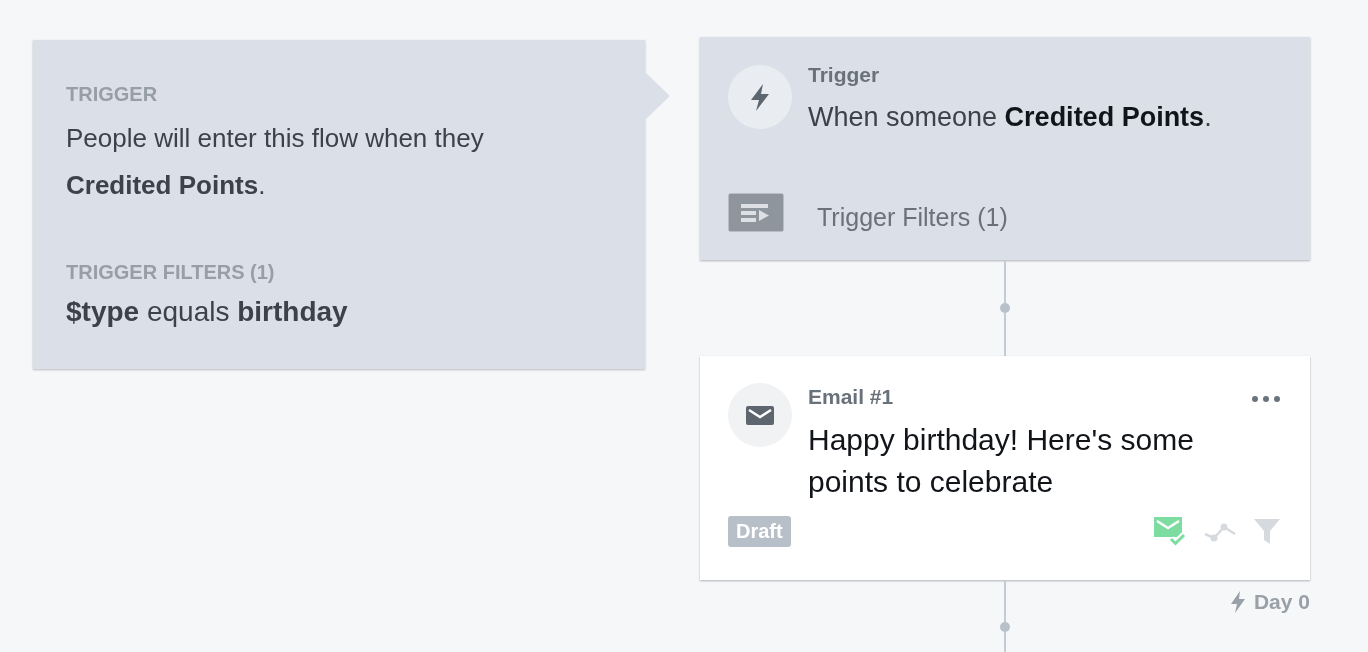 The height and width of the screenshot is (652, 1368). Describe the element at coordinates (207, 312) in the screenshot. I see `filter-condition: $type equals birthday` at that location.